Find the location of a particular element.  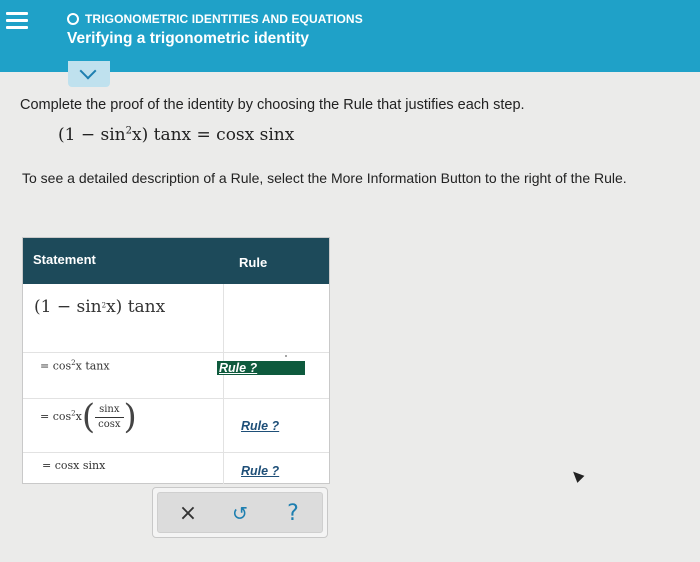

rule-header: Rule is located at coordinates (253, 262).